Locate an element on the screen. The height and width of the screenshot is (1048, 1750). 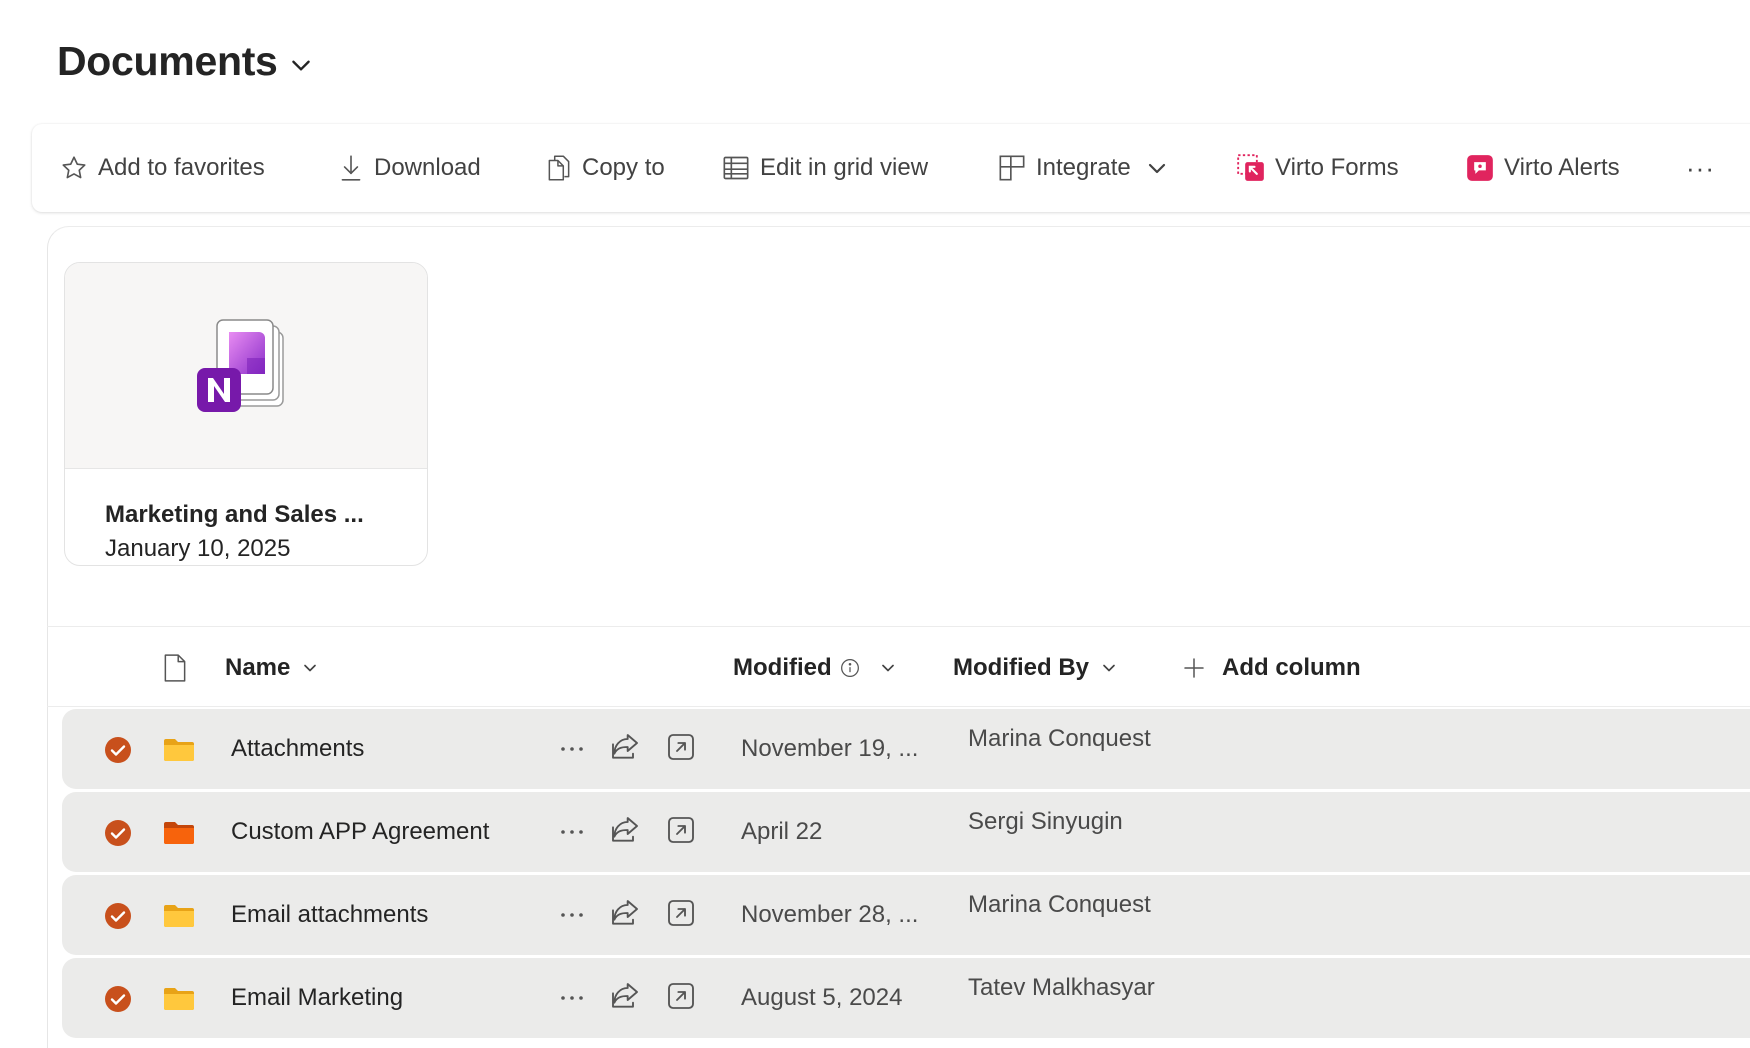
integrate-menu-button: Integrate is located at coordinates (1083, 168).